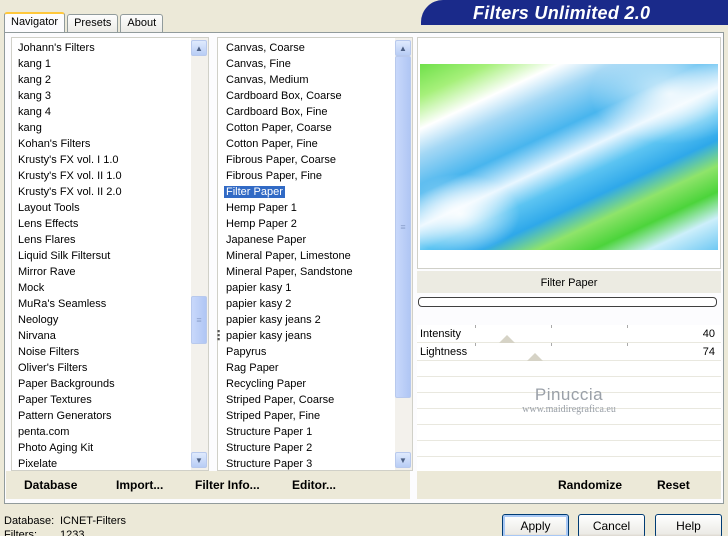  Describe the element at coordinates (567, 302) in the screenshot. I see `progress-bar` at that location.